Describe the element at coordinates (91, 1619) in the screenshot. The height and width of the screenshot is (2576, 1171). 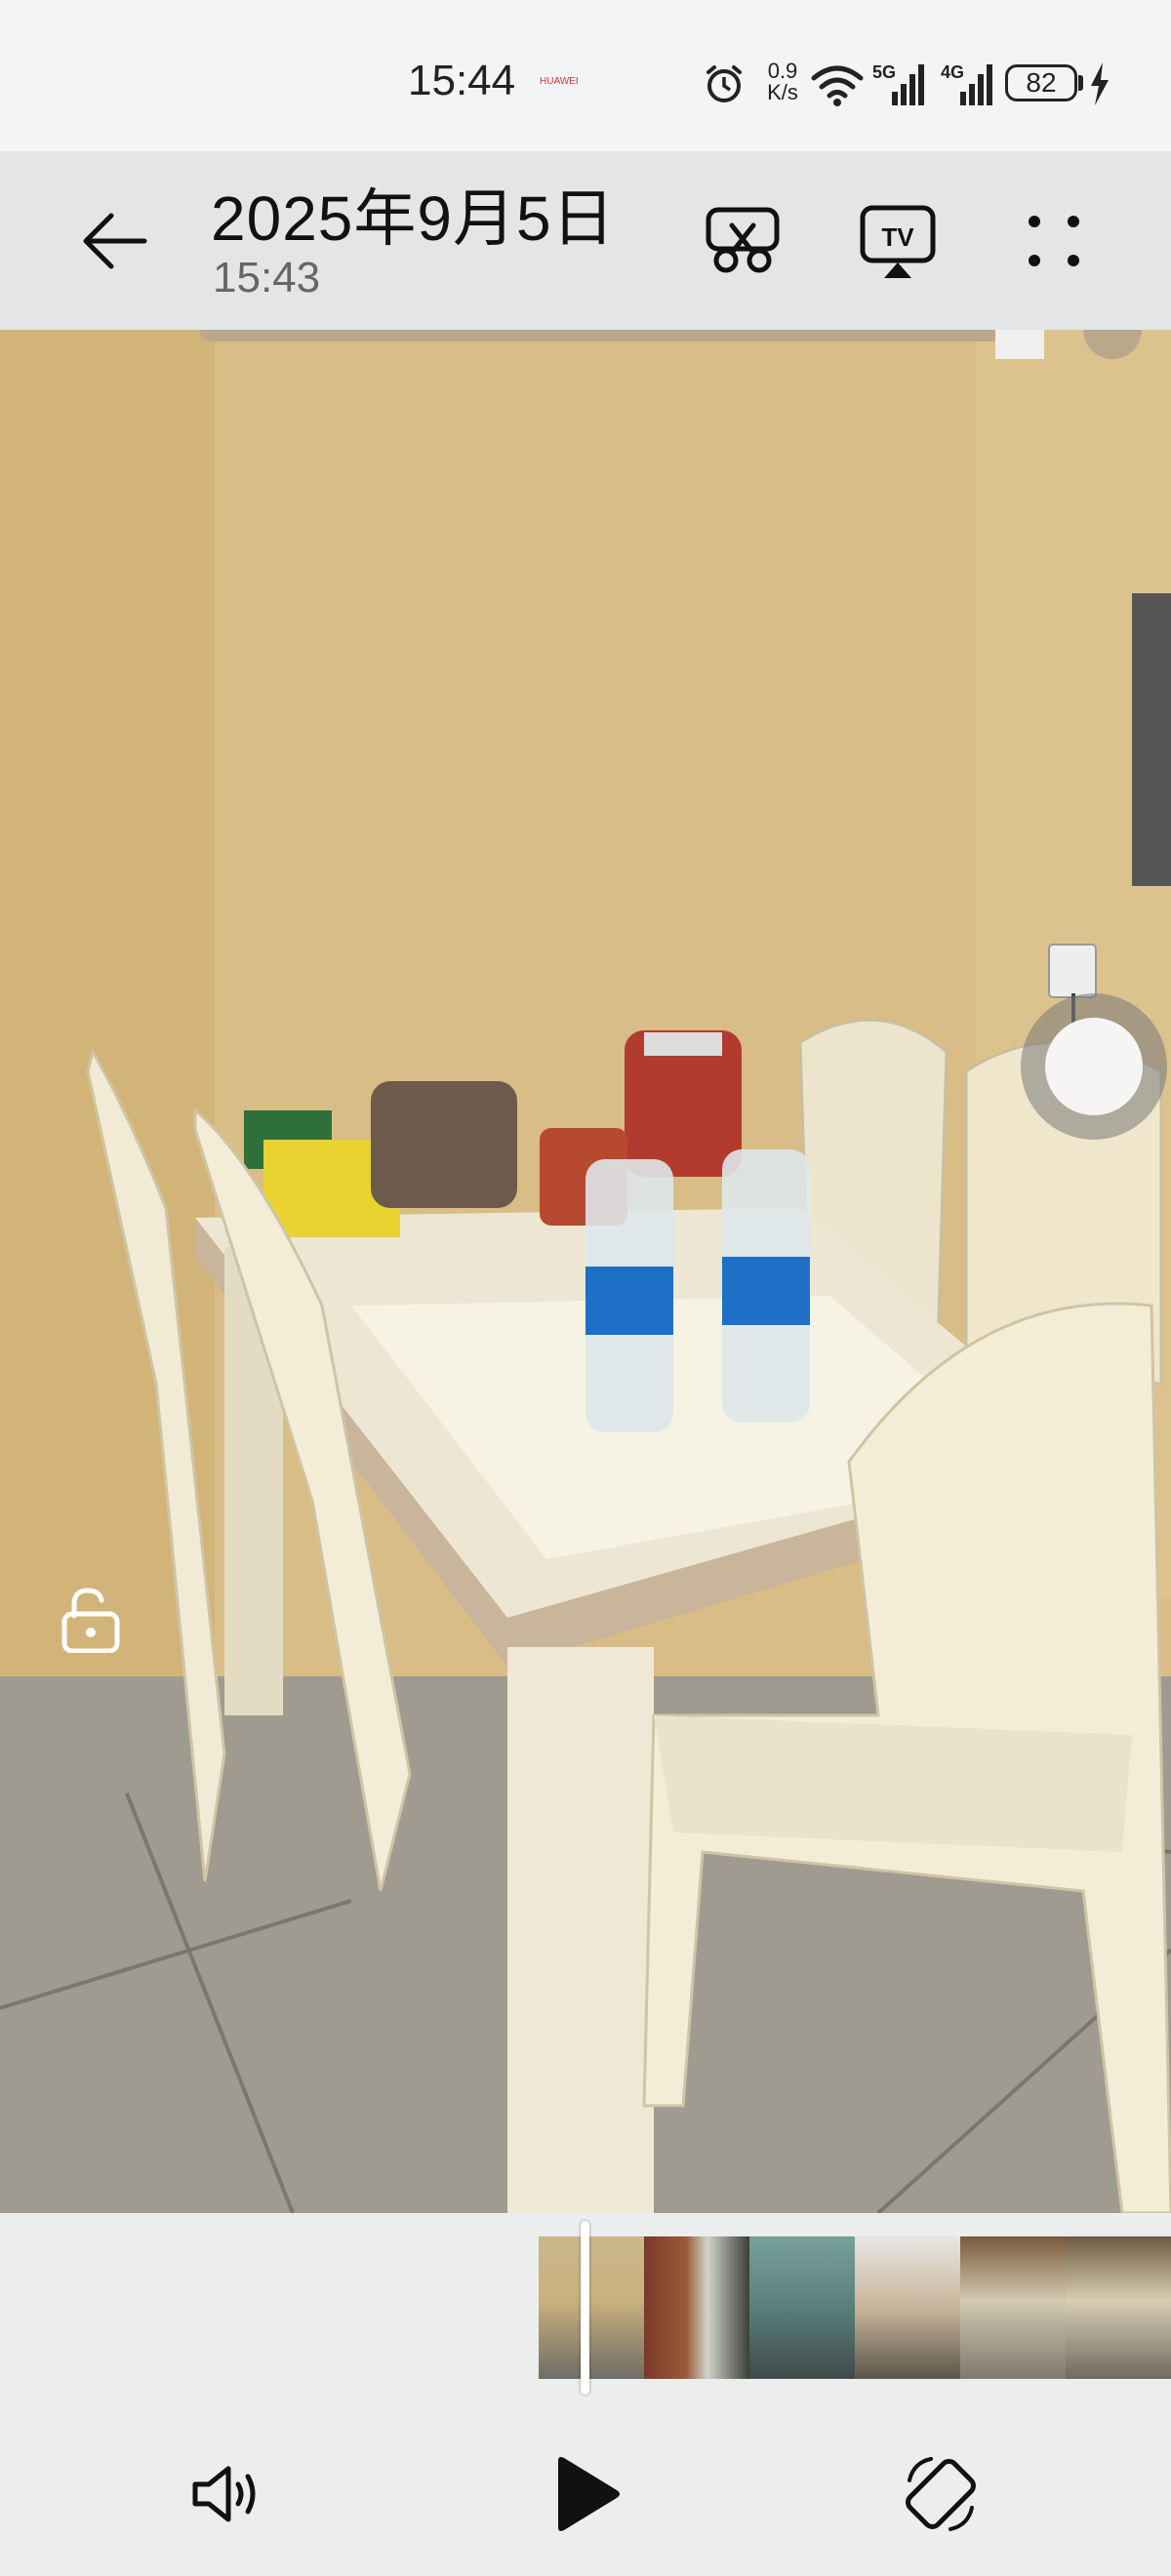
I see `unlock-icon` at that location.